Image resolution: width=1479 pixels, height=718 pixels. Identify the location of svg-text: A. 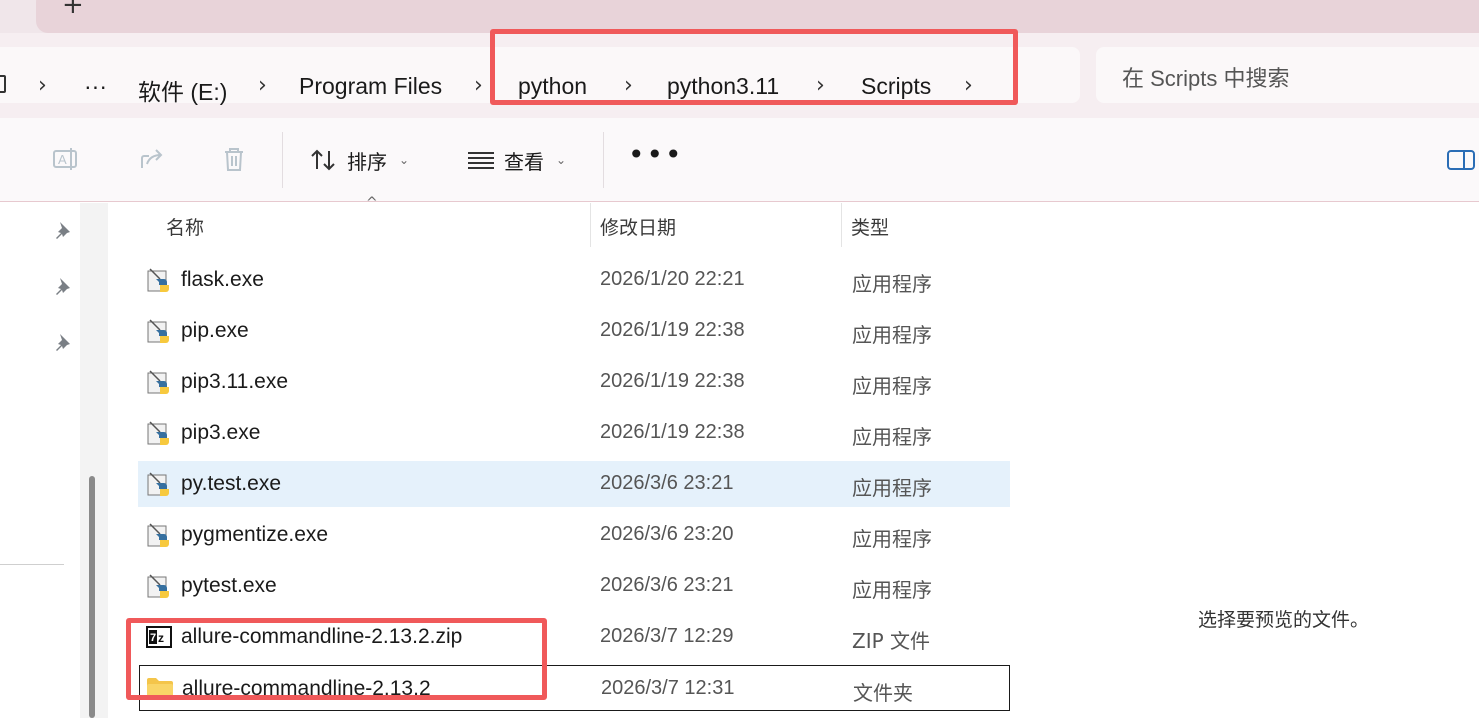
(62, 159).